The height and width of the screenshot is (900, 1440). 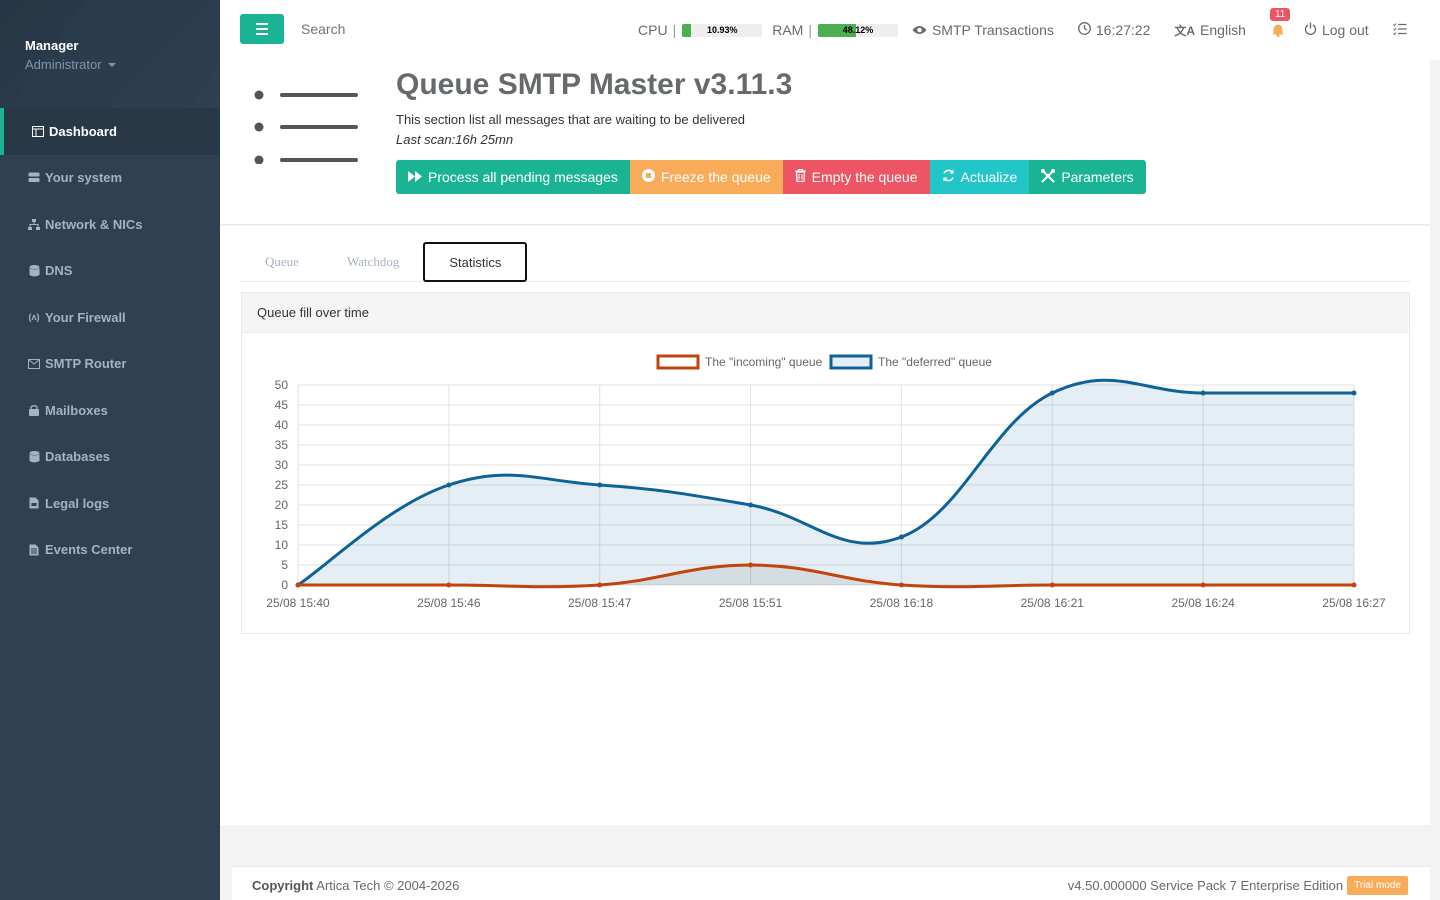 I want to click on sidebar-item-your-system: Your system, so click(x=110, y=178).